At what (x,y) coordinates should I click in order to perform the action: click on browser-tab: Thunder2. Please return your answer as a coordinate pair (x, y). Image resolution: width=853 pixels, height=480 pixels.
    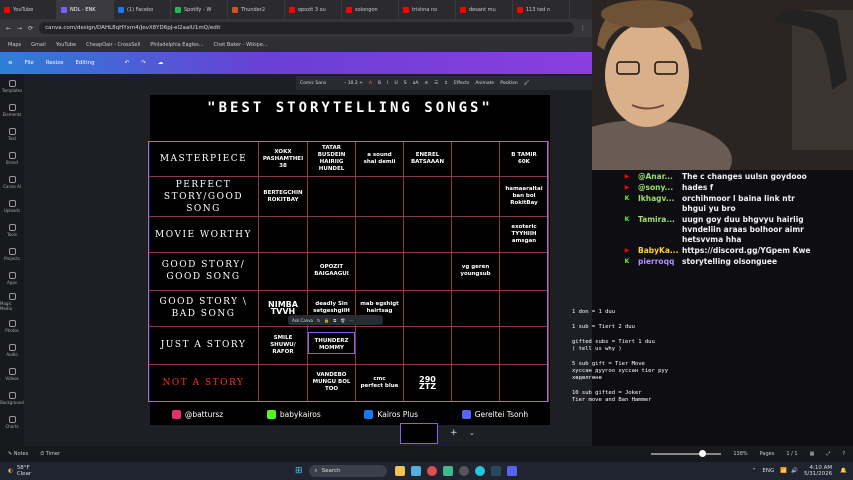
    Looking at the image, I should click on (256, 9).